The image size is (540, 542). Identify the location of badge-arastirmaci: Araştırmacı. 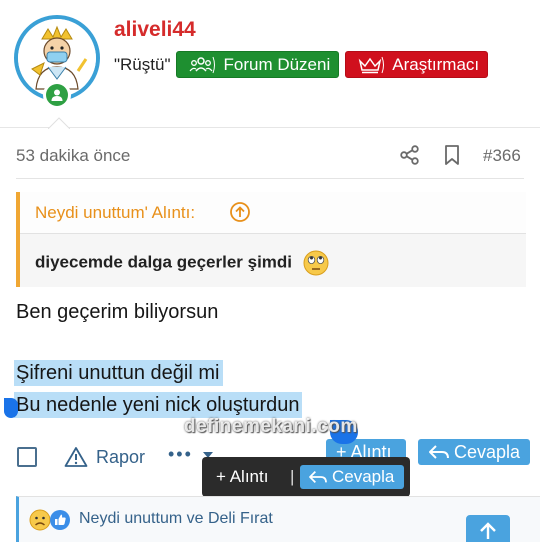
(417, 64).